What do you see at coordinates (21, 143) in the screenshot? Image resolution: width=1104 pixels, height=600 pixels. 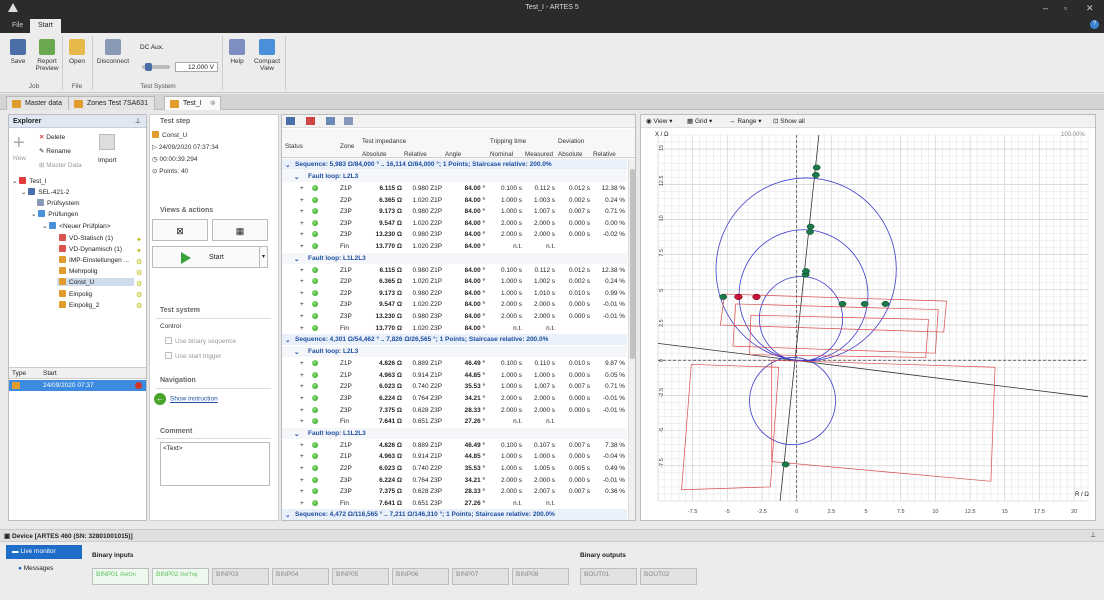 I see `new-icon: +` at bounding box center [21, 143].